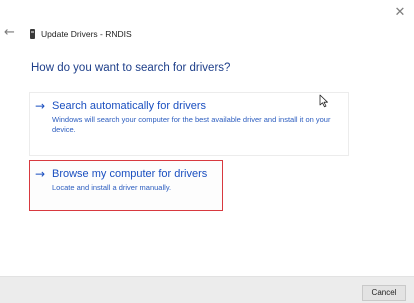  I want to click on network-device-icon, so click(32, 34).